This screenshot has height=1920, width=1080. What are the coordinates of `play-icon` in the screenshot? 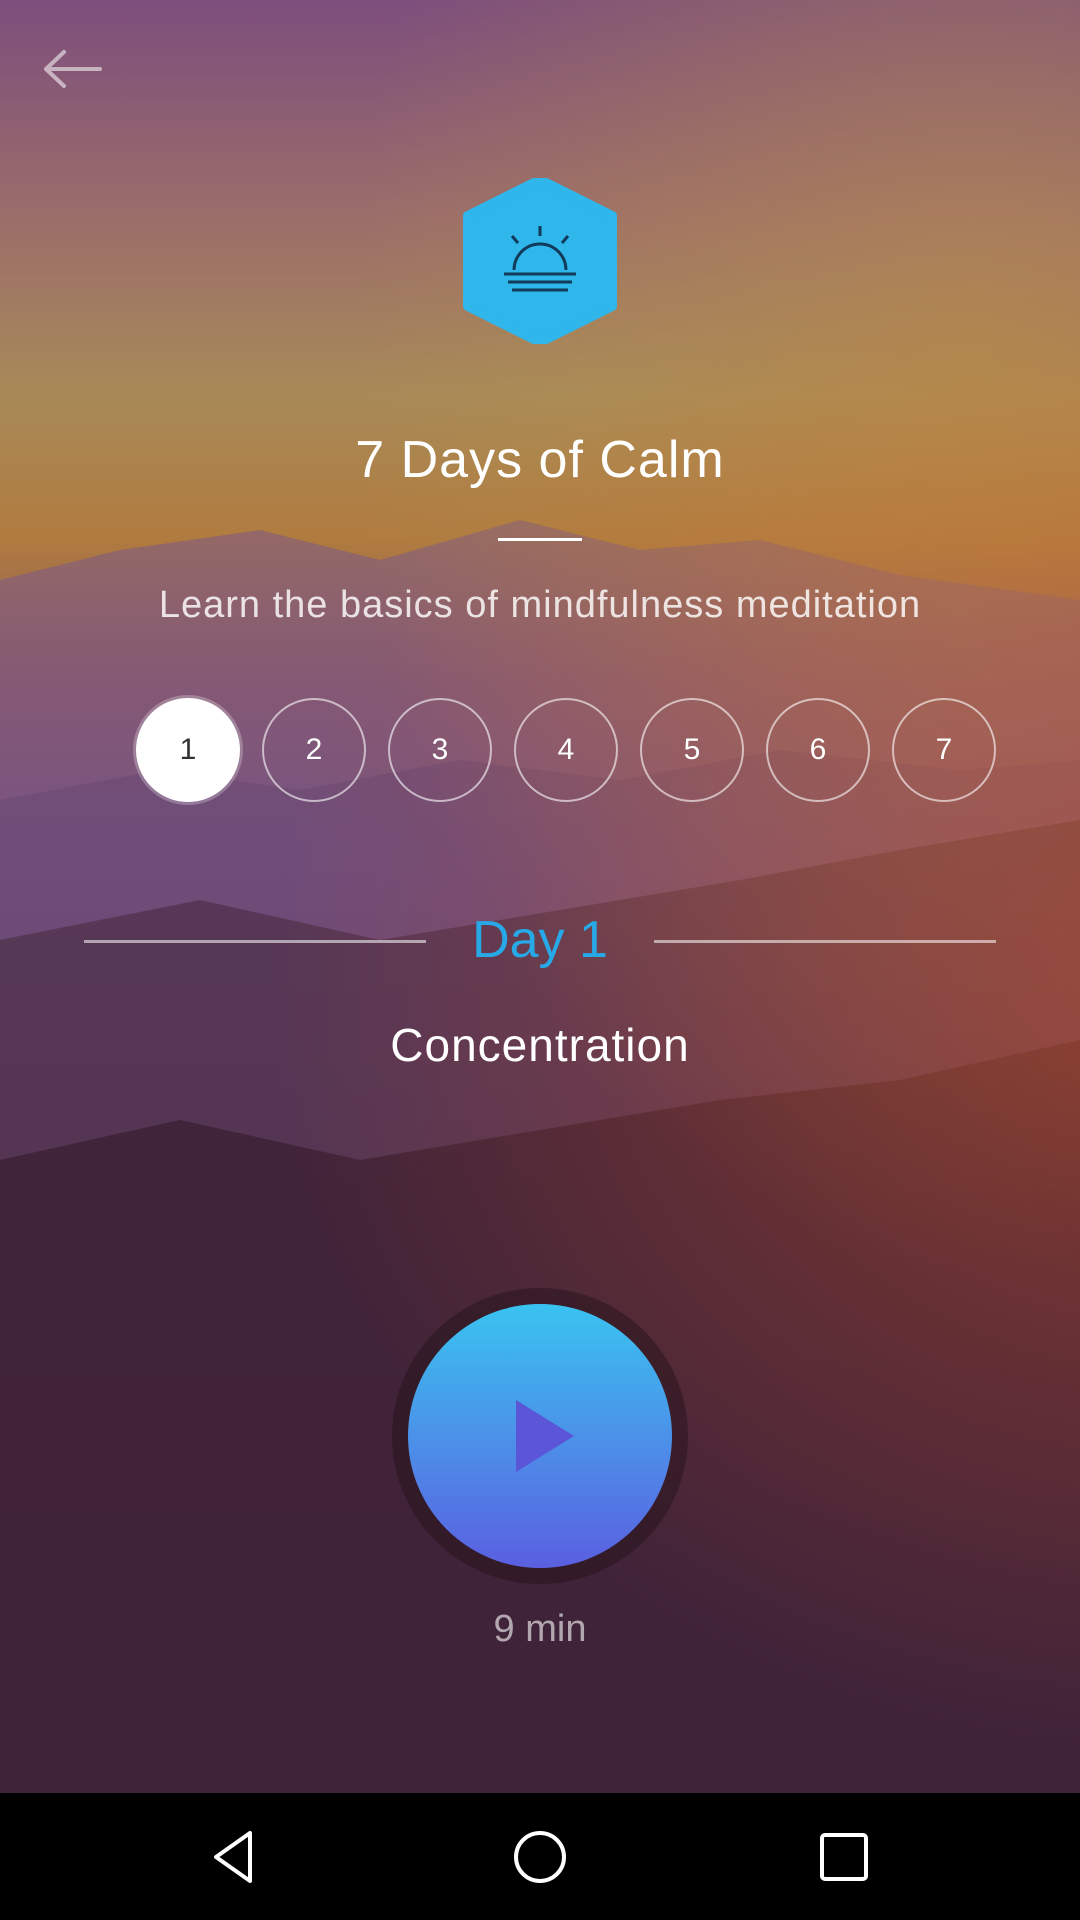 It's located at (545, 1436).